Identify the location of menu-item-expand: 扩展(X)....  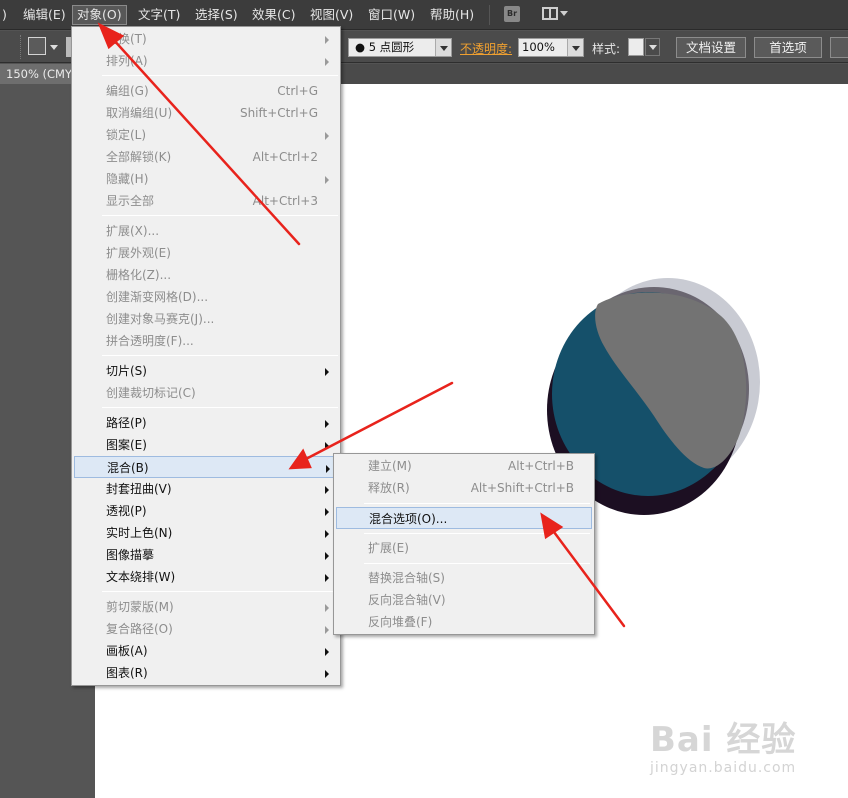
(206, 231).